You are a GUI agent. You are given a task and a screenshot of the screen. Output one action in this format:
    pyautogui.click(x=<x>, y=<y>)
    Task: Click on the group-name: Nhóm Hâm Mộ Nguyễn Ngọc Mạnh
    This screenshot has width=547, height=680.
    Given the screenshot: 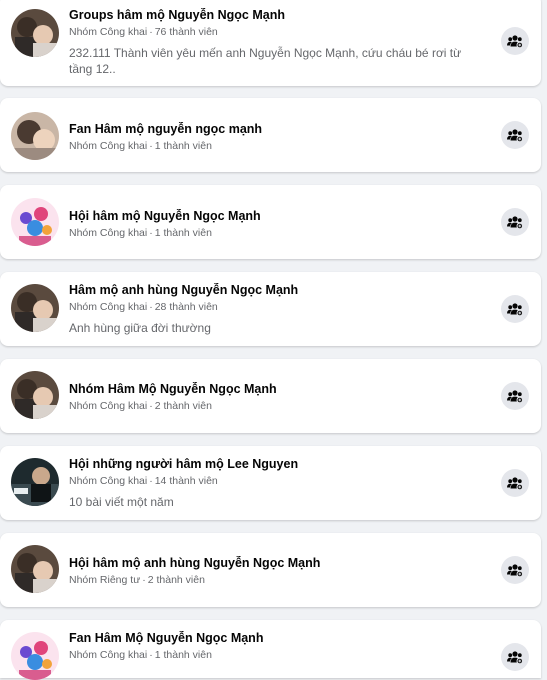 What is the action you would take?
    pyautogui.click(x=275, y=389)
    